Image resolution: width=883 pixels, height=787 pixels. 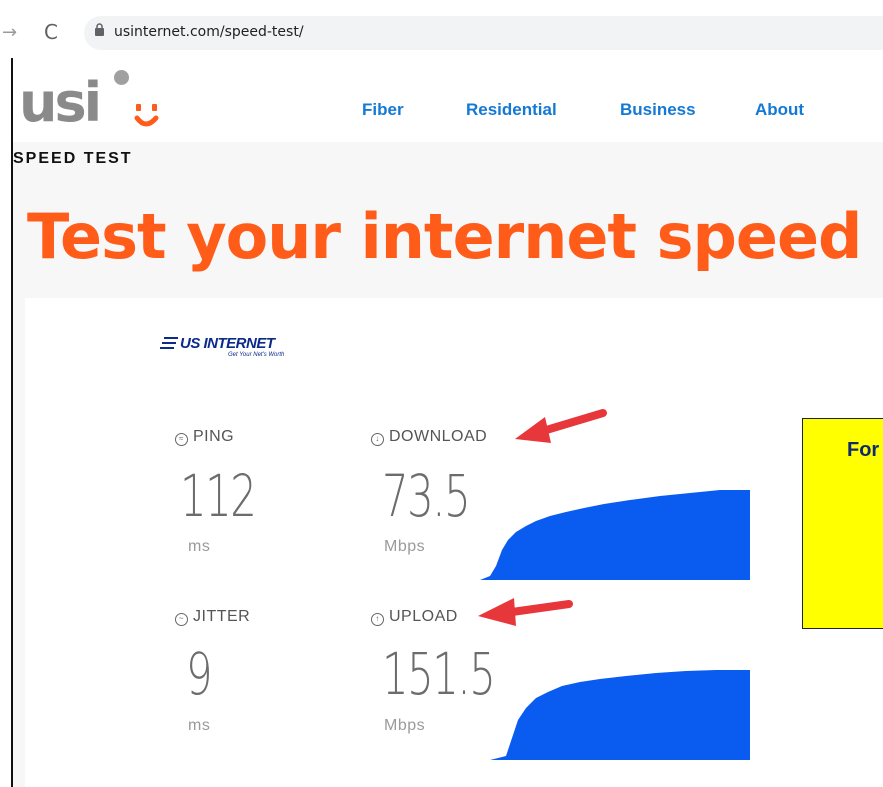 What do you see at coordinates (9, 32) in the screenshot?
I see `forward-icon: →` at bounding box center [9, 32].